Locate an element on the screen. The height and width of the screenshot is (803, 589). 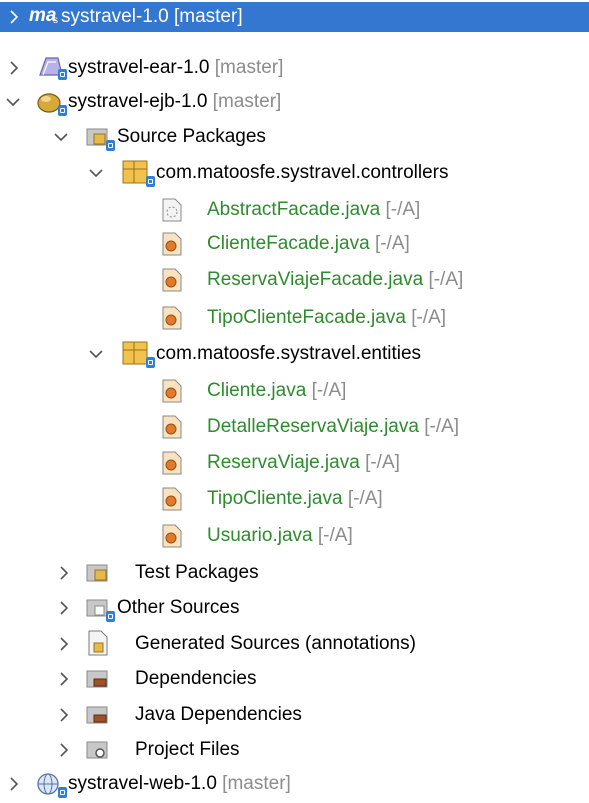
file-label: DetalleReservaViaje.java [-/A] is located at coordinates (333, 426).